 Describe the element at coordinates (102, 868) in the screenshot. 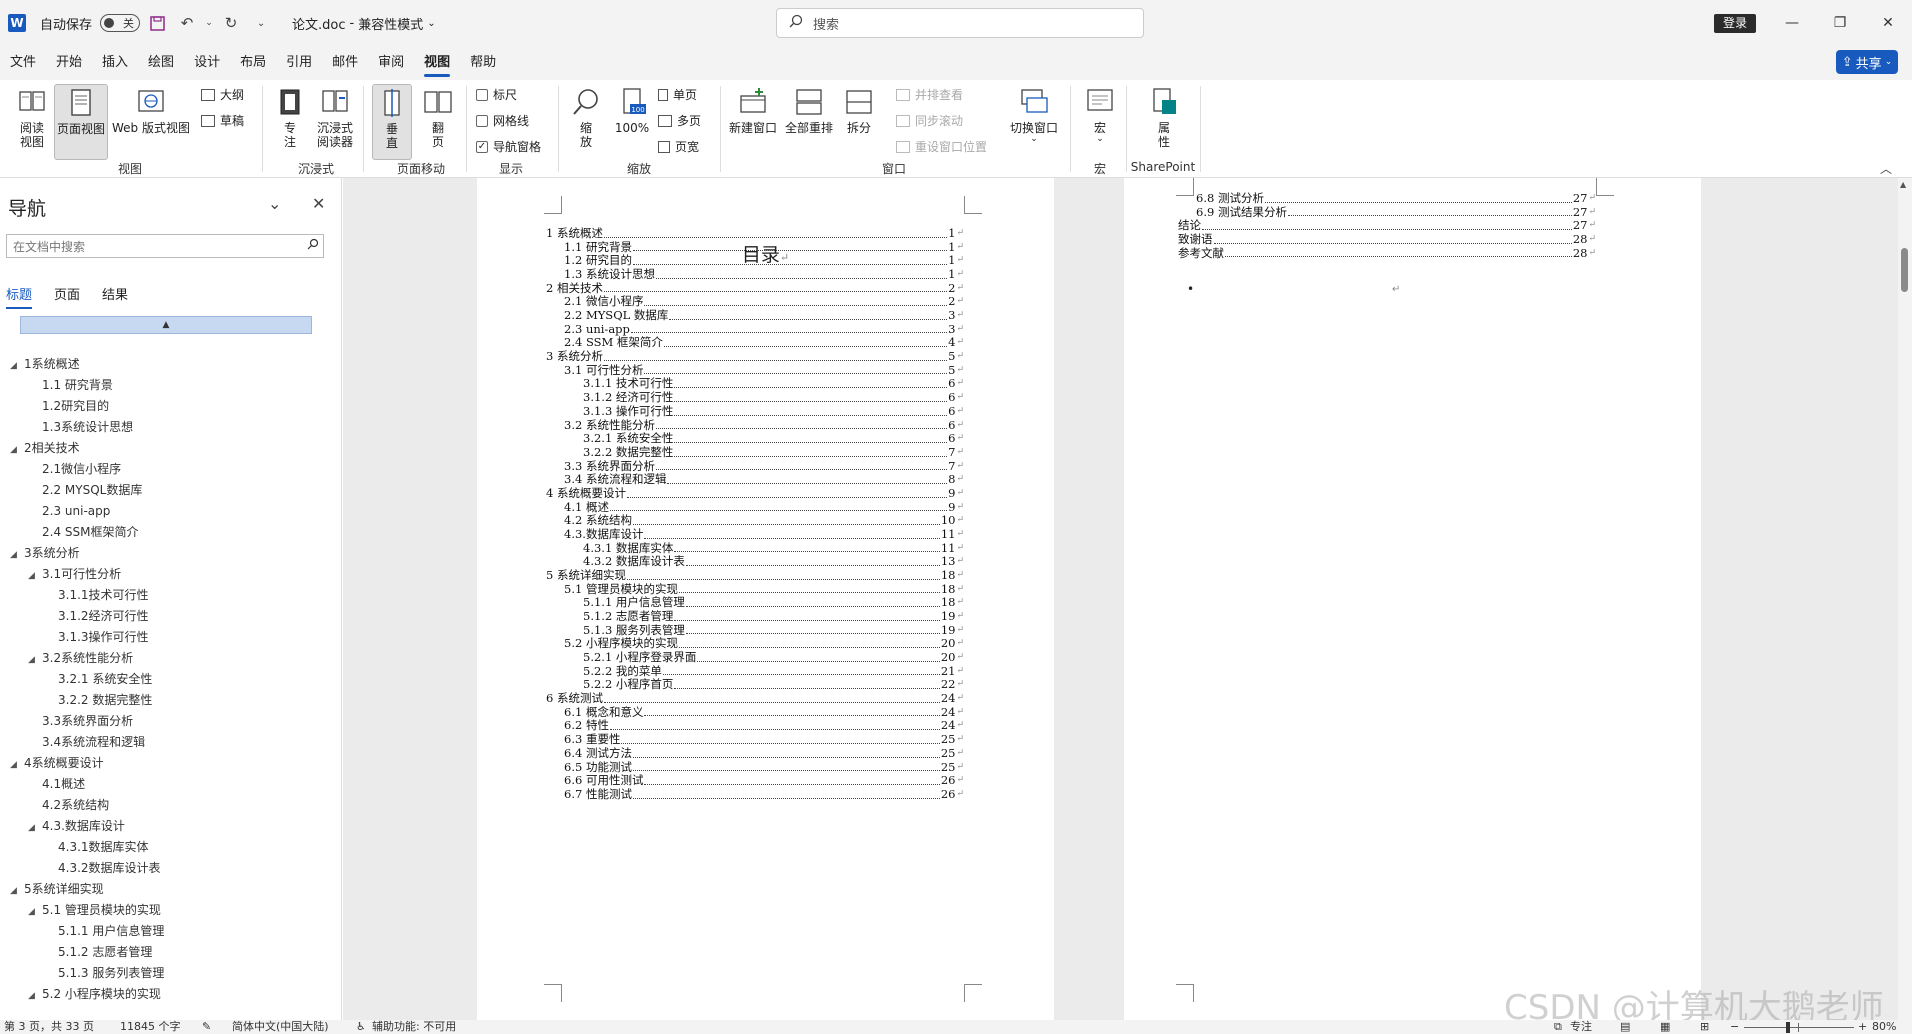

I see `nav-heading-item: 4.3.2数据库设计表` at that location.